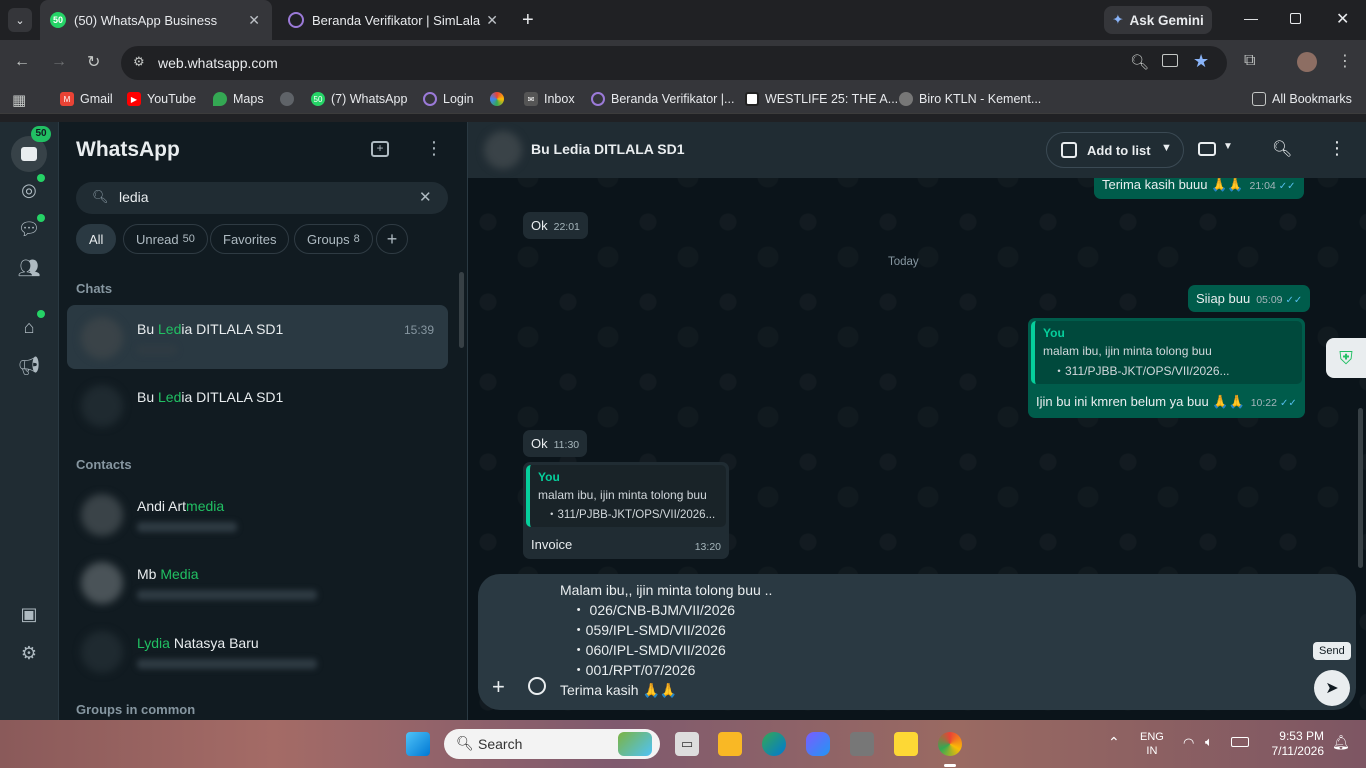 This screenshot has height=768, width=1366. What do you see at coordinates (19, 100) in the screenshot?
I see `apps-grid-icon: ▦` at bounding box center [19, 100].